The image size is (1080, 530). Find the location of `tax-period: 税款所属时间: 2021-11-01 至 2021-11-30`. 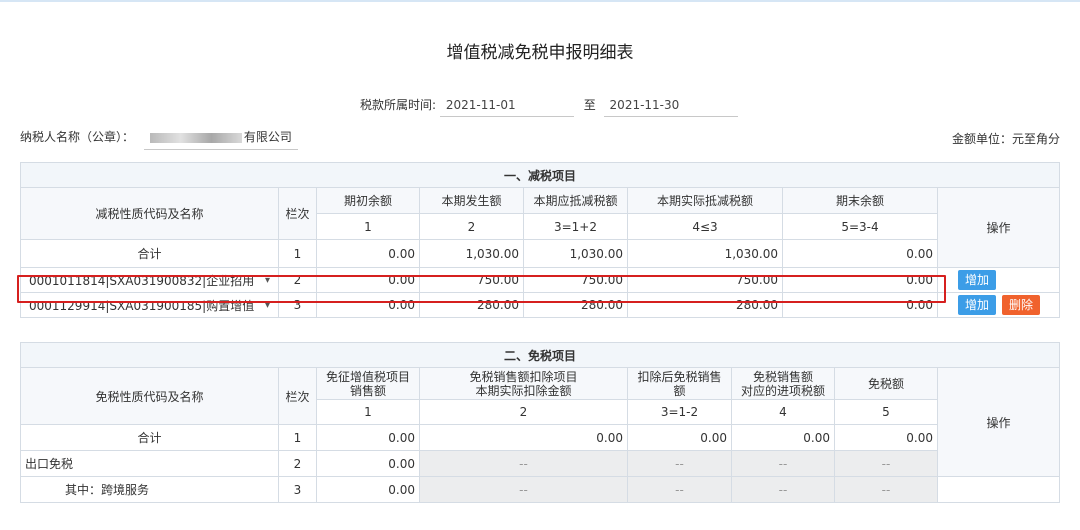

tax-period: 税款所属时间: 2021-11-01 至 2021-11-30 is located at coordinates (551, 106).